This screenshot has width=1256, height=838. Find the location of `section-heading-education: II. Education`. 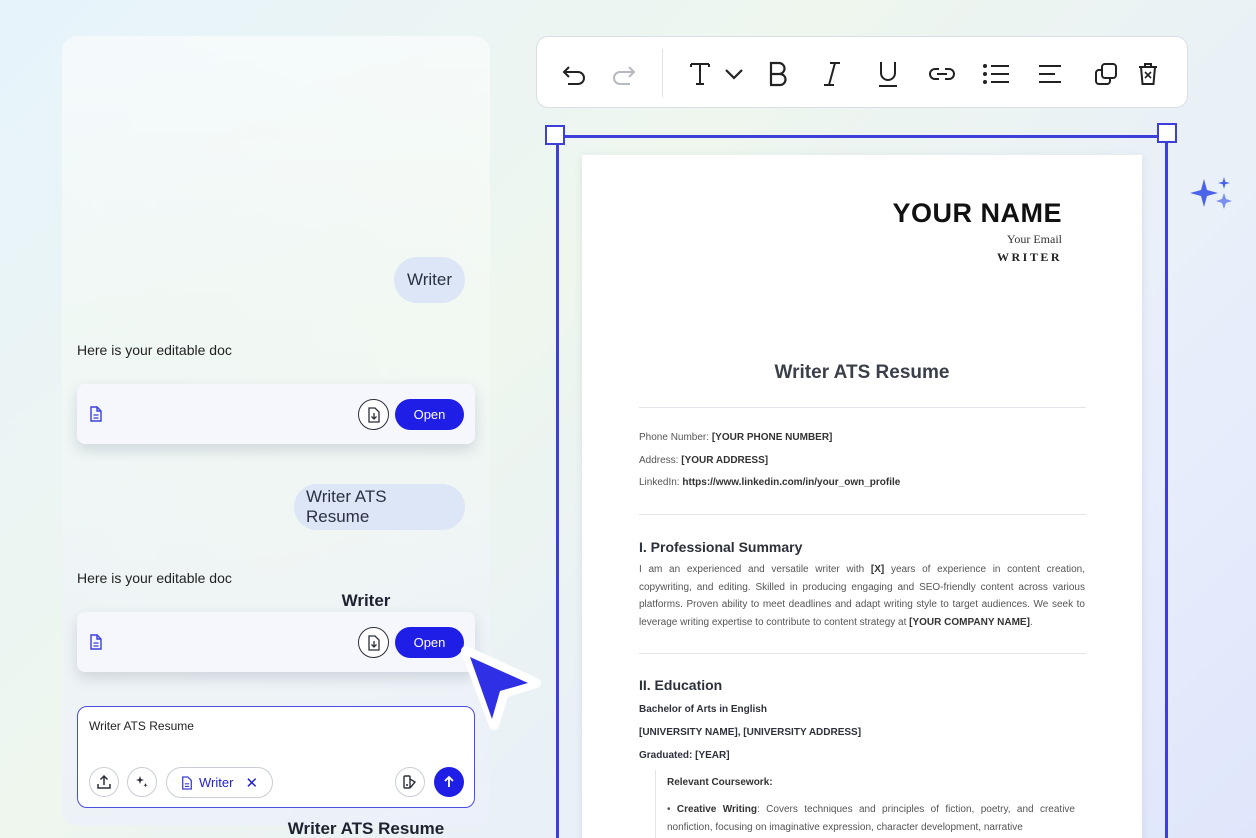

section-heading-education: II. Education is located at coordinates (681, 685).